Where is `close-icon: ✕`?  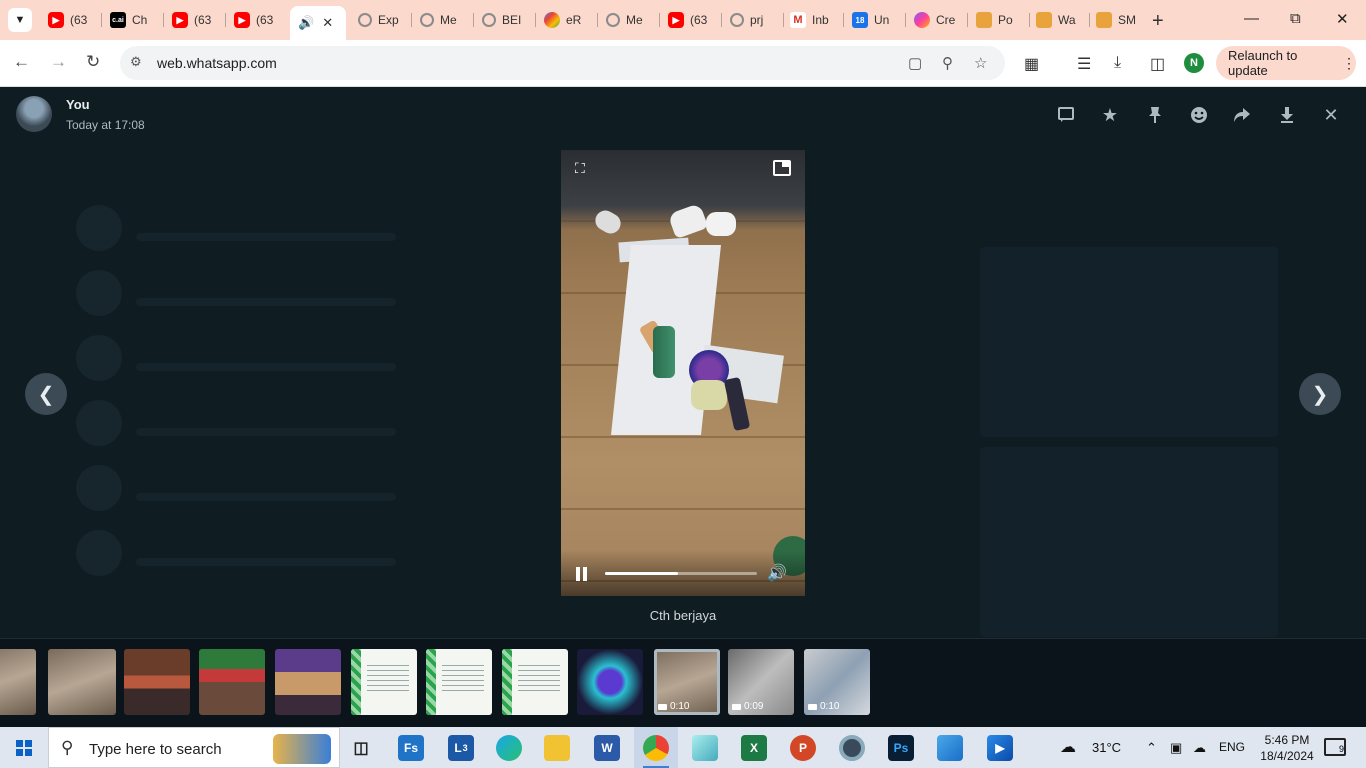 close-icon: ✕ is located at coordinates (1331, 115).